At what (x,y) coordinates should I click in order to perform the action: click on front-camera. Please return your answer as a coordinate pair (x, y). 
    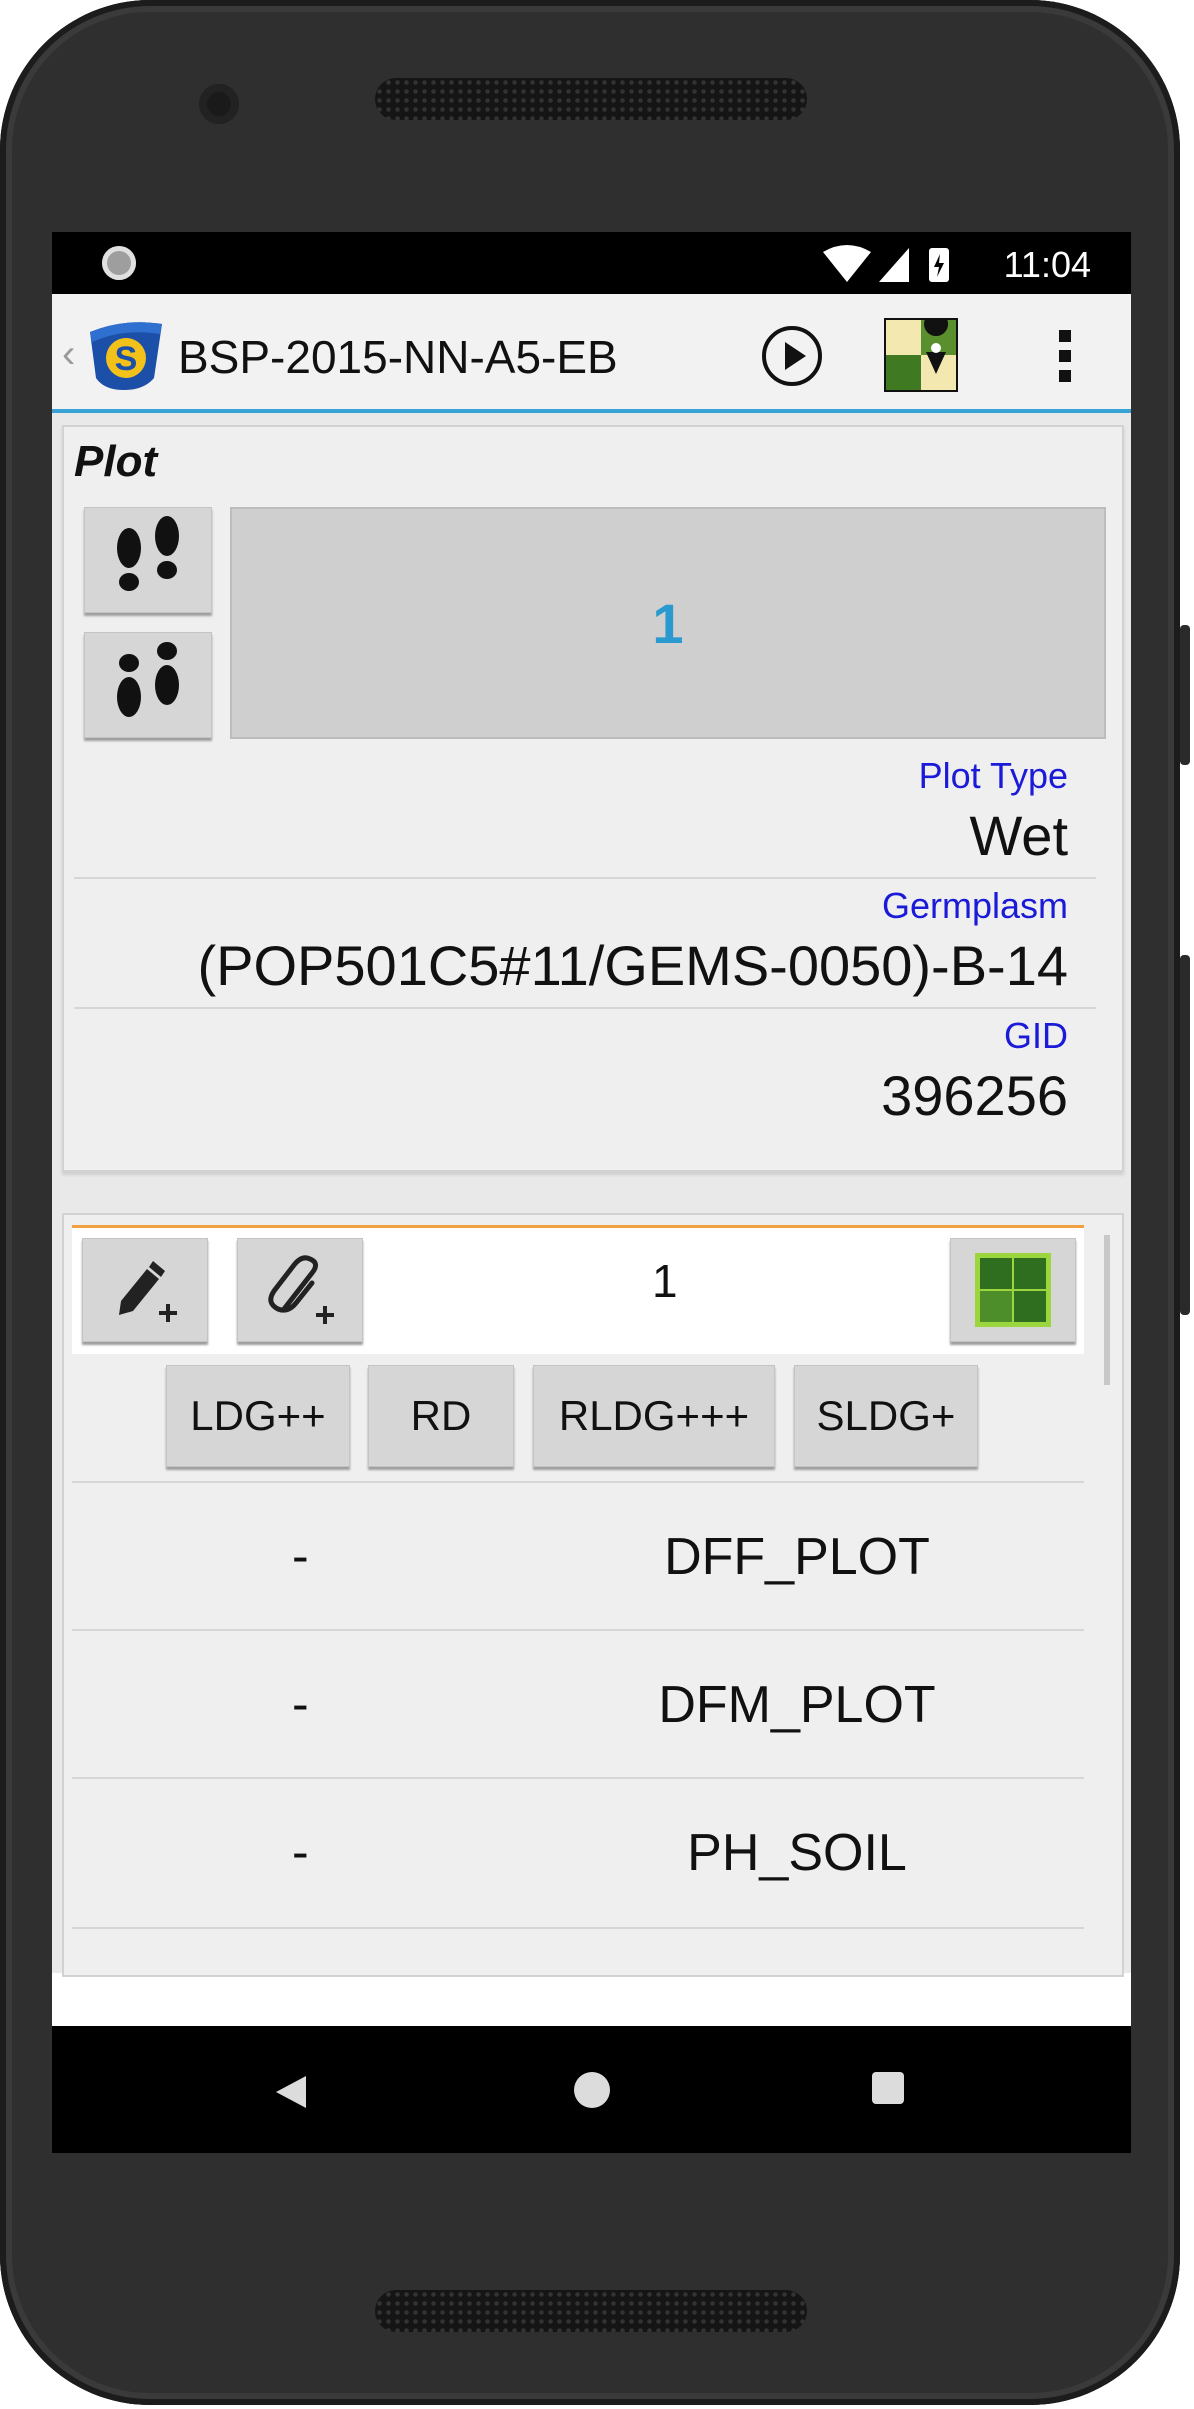
    Looking at the image, I should click on (219, 104).